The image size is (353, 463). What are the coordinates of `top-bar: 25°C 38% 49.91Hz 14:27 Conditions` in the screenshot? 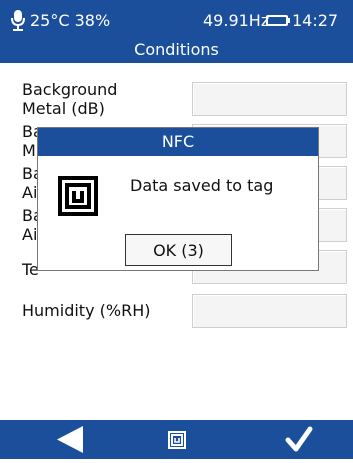 It's located at (176, 31).